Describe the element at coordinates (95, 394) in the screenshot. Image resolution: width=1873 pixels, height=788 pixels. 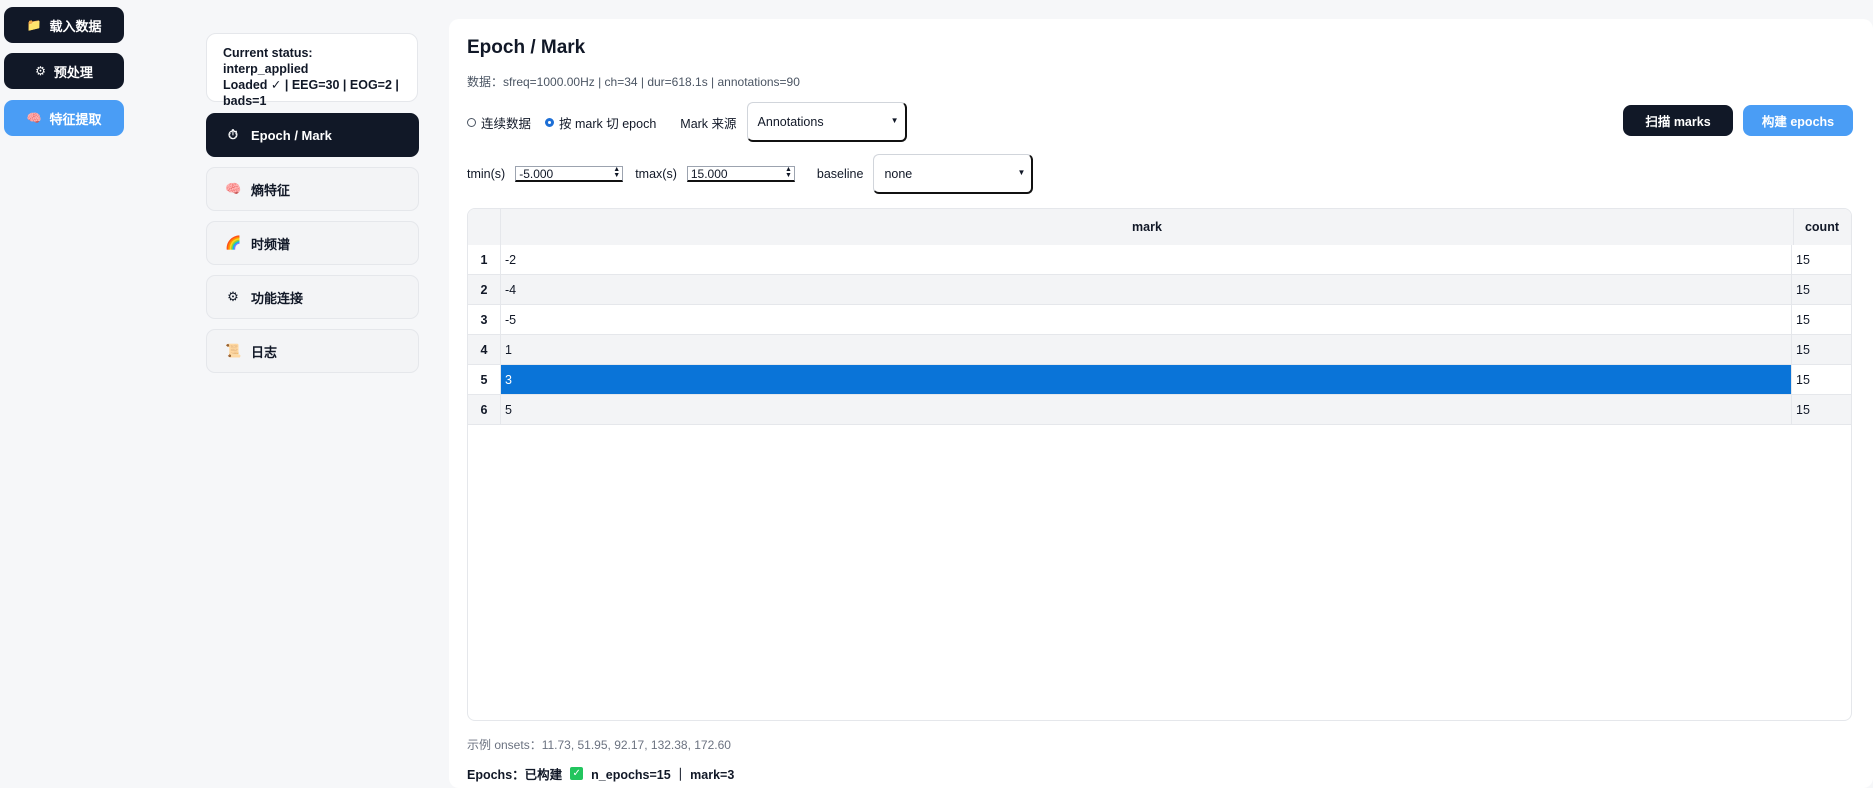
I see `left-nav: 📁 载入数据 ⚙ 预处理 🧠 特征提取` at that location.